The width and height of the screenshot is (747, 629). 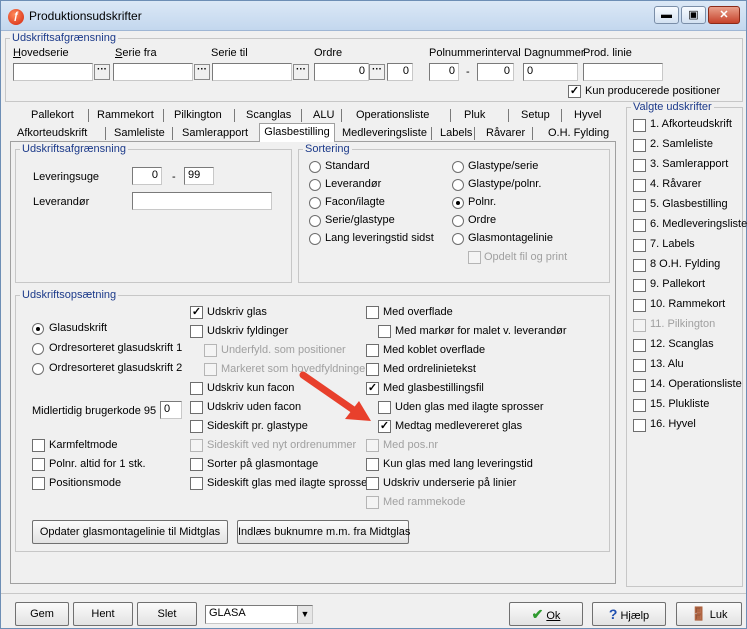 What do you see at coordinates (268, 115) in the screenshot?
I see `tab-scanglas: Scanglas` at bounding box center [268, 115].